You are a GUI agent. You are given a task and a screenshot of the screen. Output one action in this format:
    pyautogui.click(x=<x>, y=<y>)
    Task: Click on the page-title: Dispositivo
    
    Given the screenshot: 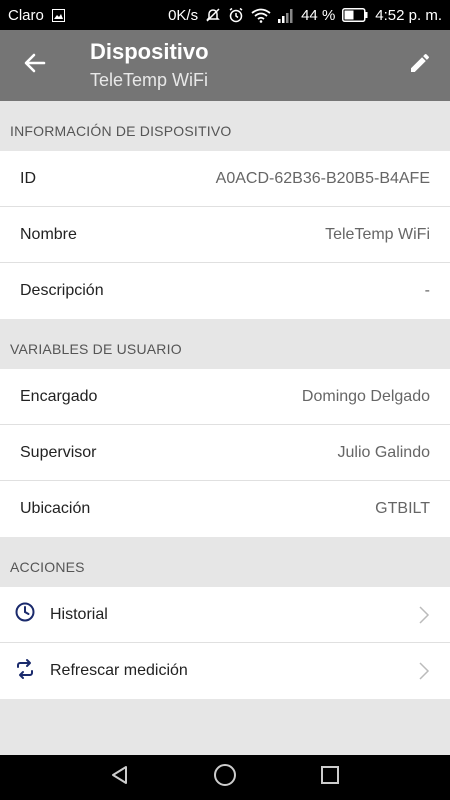 What is the action you would take?
    pyautogui.click(x=149, y=51)
    